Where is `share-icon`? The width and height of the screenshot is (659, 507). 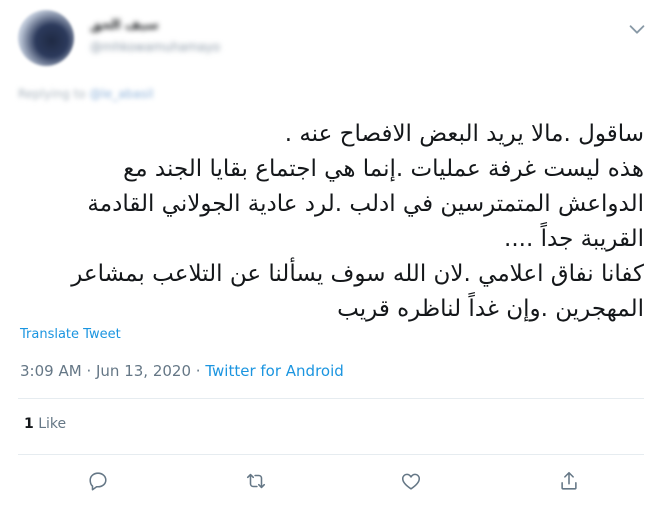
share-icon is located at coordinates (569, 480).